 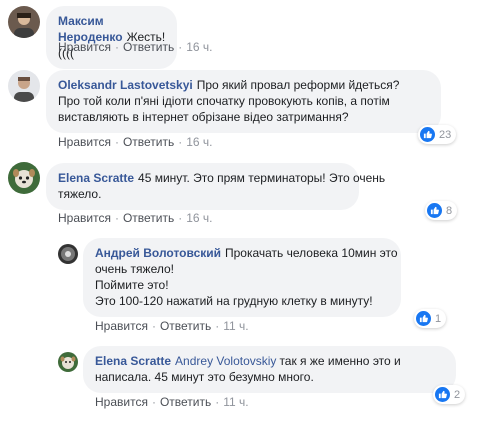 What do you see at coordinates (125, 85) in the screenshot?
I see `comment-author: Oleksandr Lastovetskyi` at bounding box center [125, 85].